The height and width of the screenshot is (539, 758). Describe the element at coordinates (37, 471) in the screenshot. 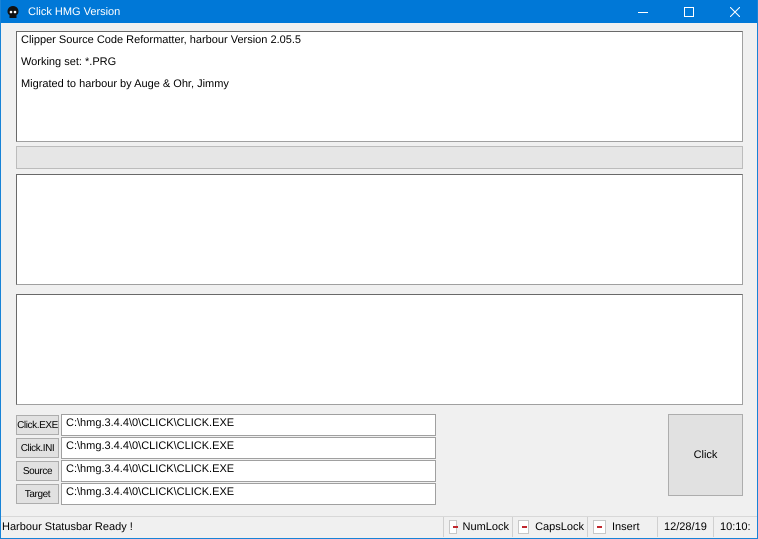

I see `file-button: Source` at that location.